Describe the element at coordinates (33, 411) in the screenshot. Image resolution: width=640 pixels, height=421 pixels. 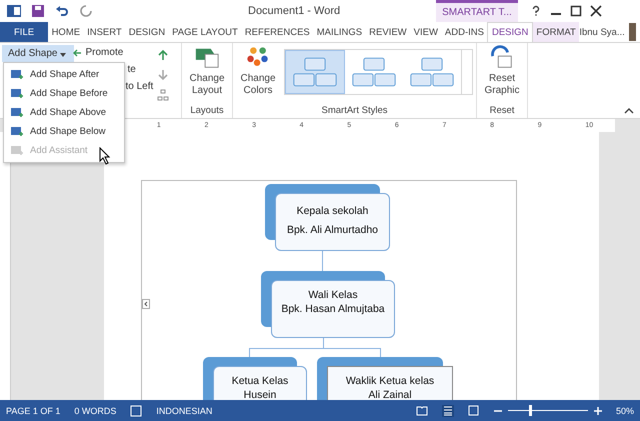
I see `page-count: PAGE 1 OF 1` at that location.